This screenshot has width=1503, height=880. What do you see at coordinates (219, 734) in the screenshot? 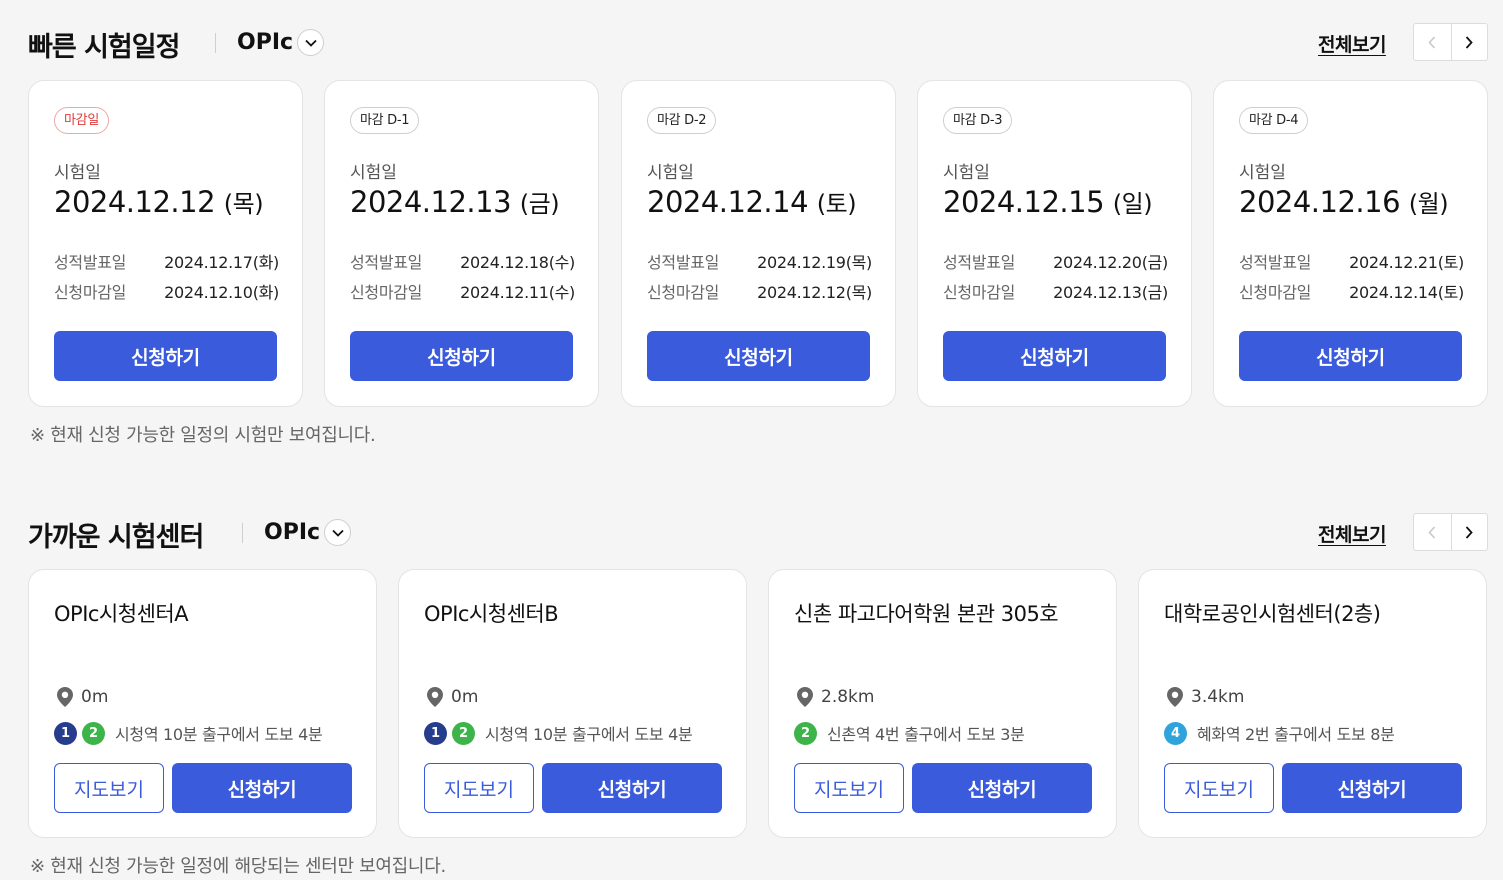
I see `route-text: 시청역 10분 출구에서 도보 4분` at bounding box center [219, 734].